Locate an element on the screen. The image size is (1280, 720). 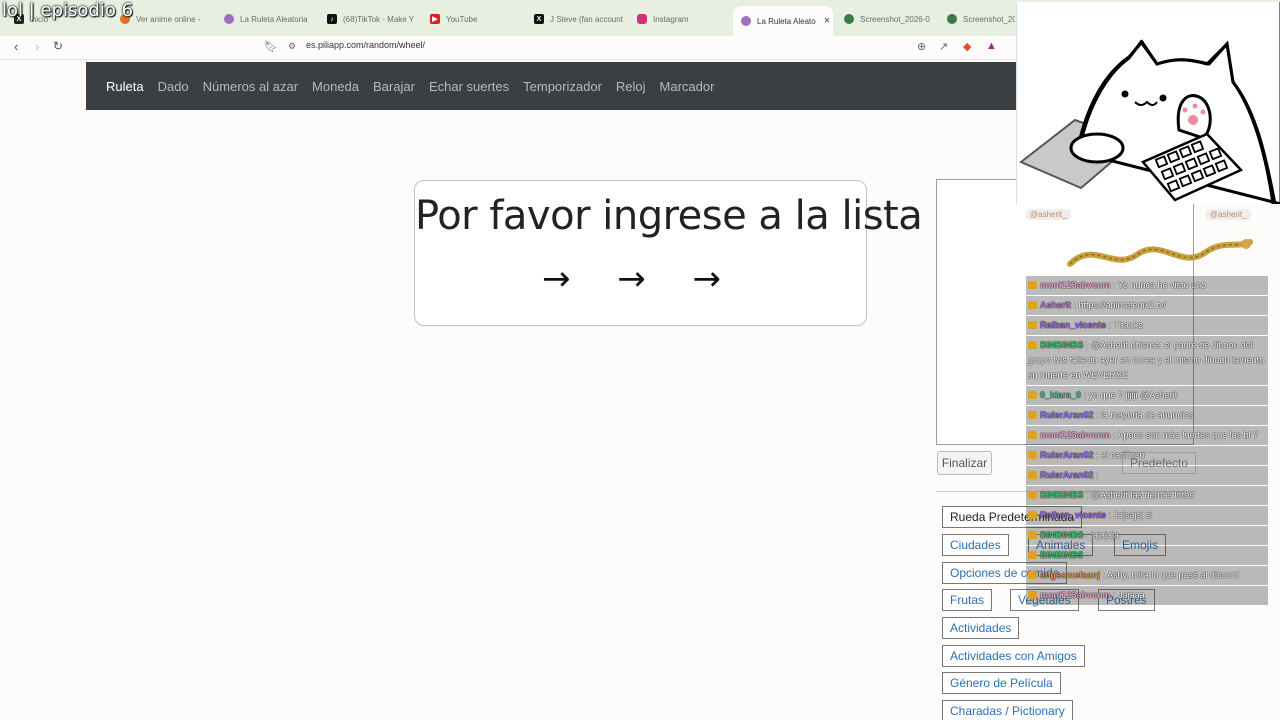
preset-genero-pelicula: Género de Película is located at coordinates (1001, 683).